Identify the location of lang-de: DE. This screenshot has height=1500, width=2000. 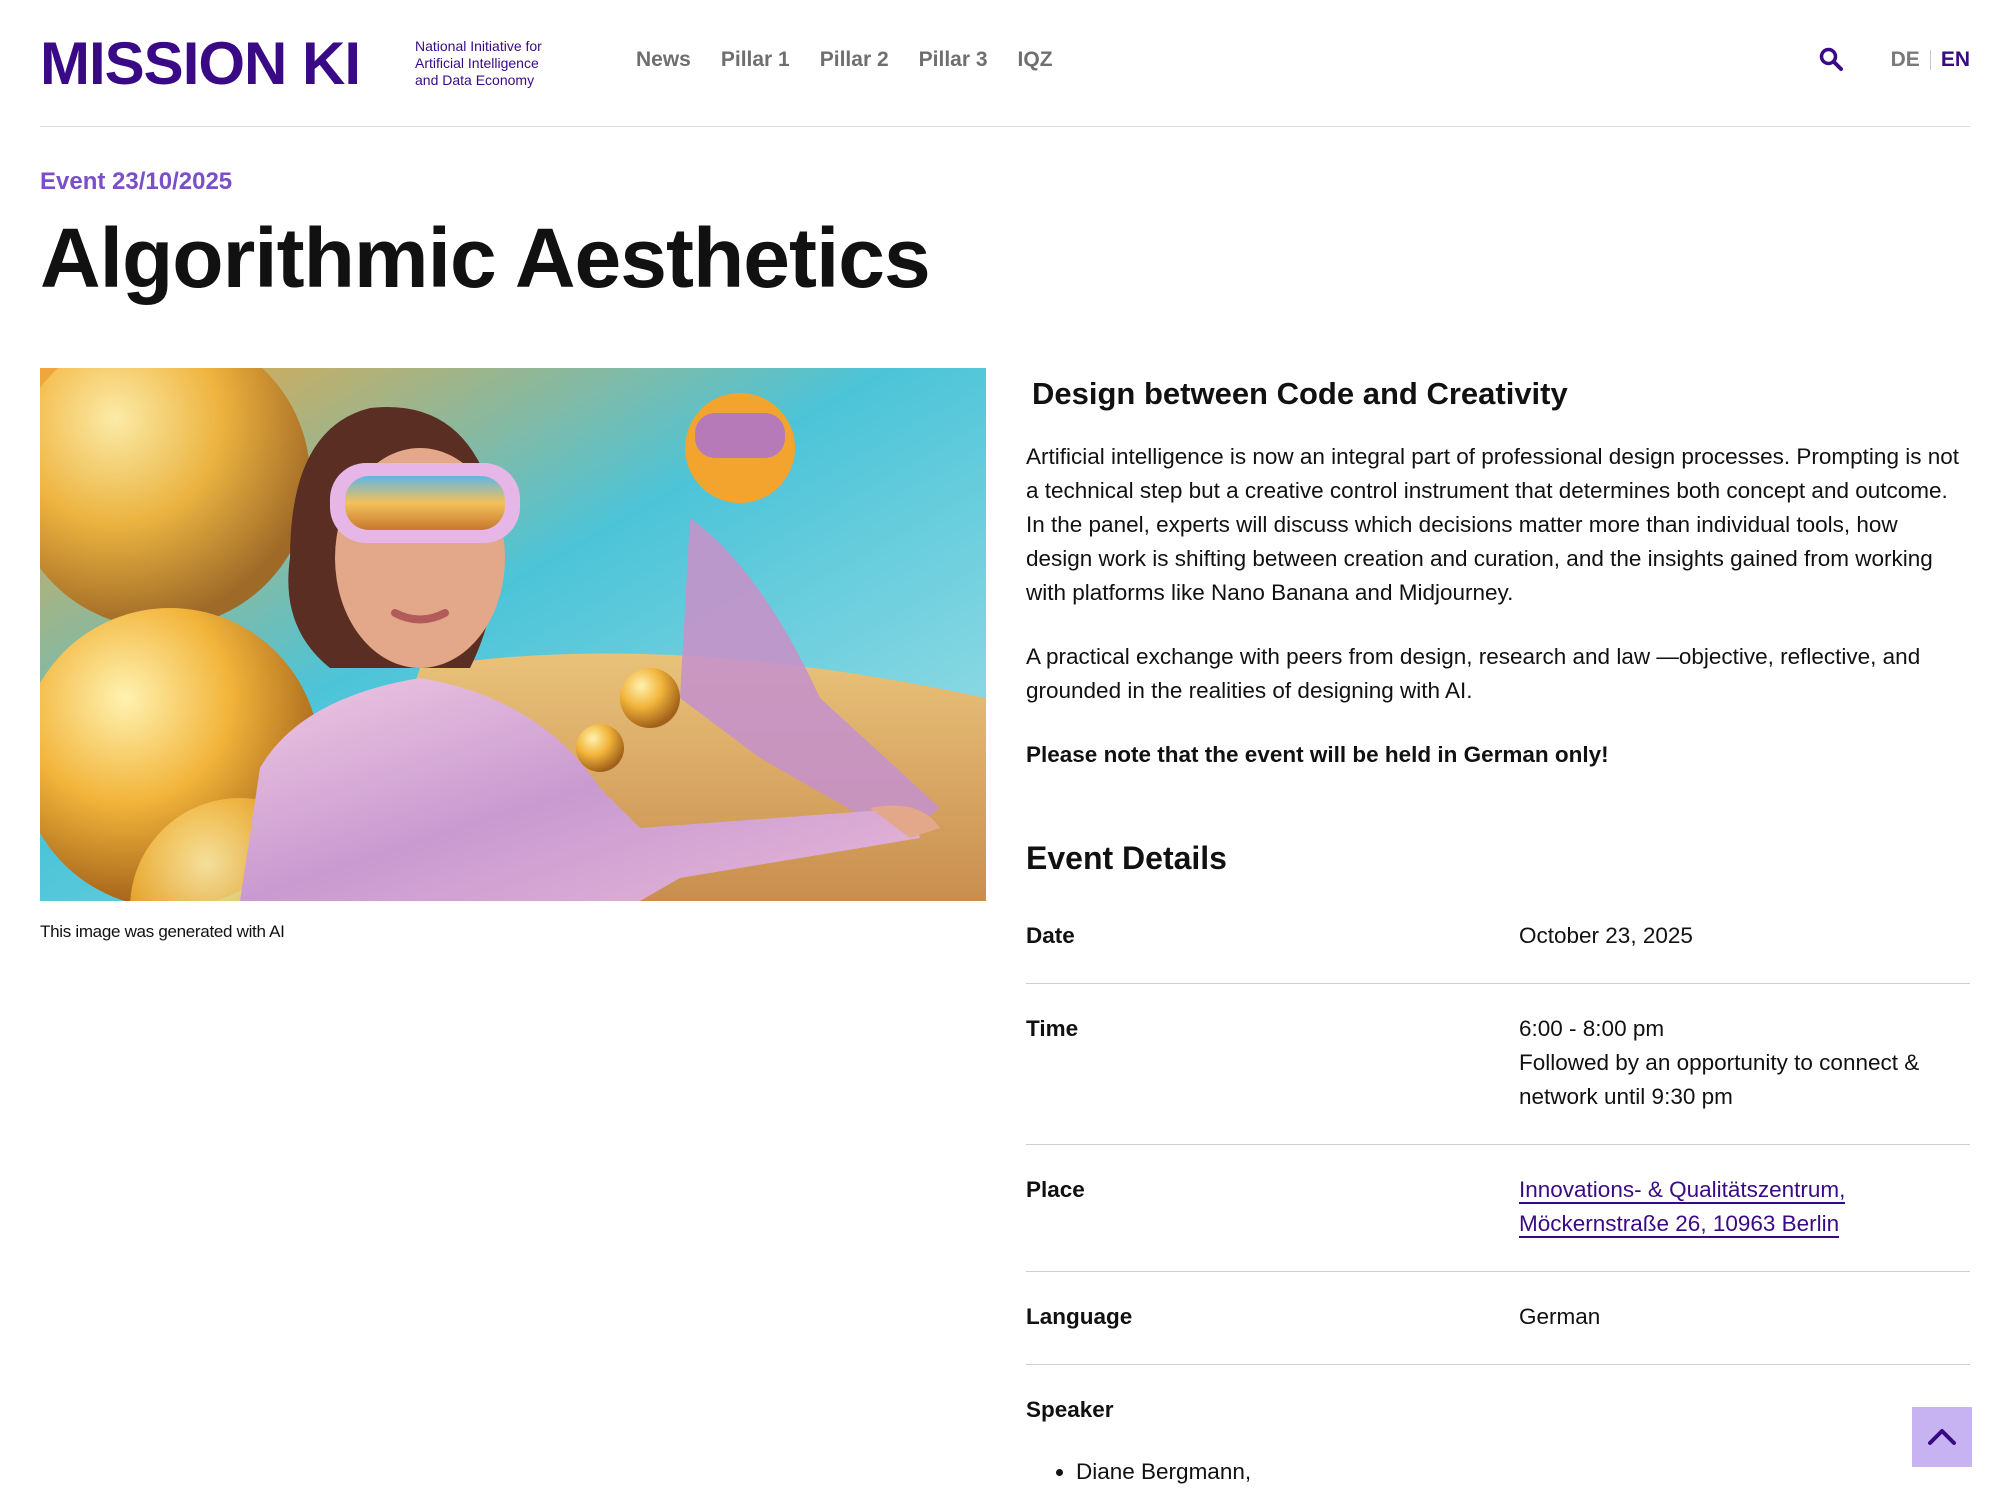
(1905, 60).